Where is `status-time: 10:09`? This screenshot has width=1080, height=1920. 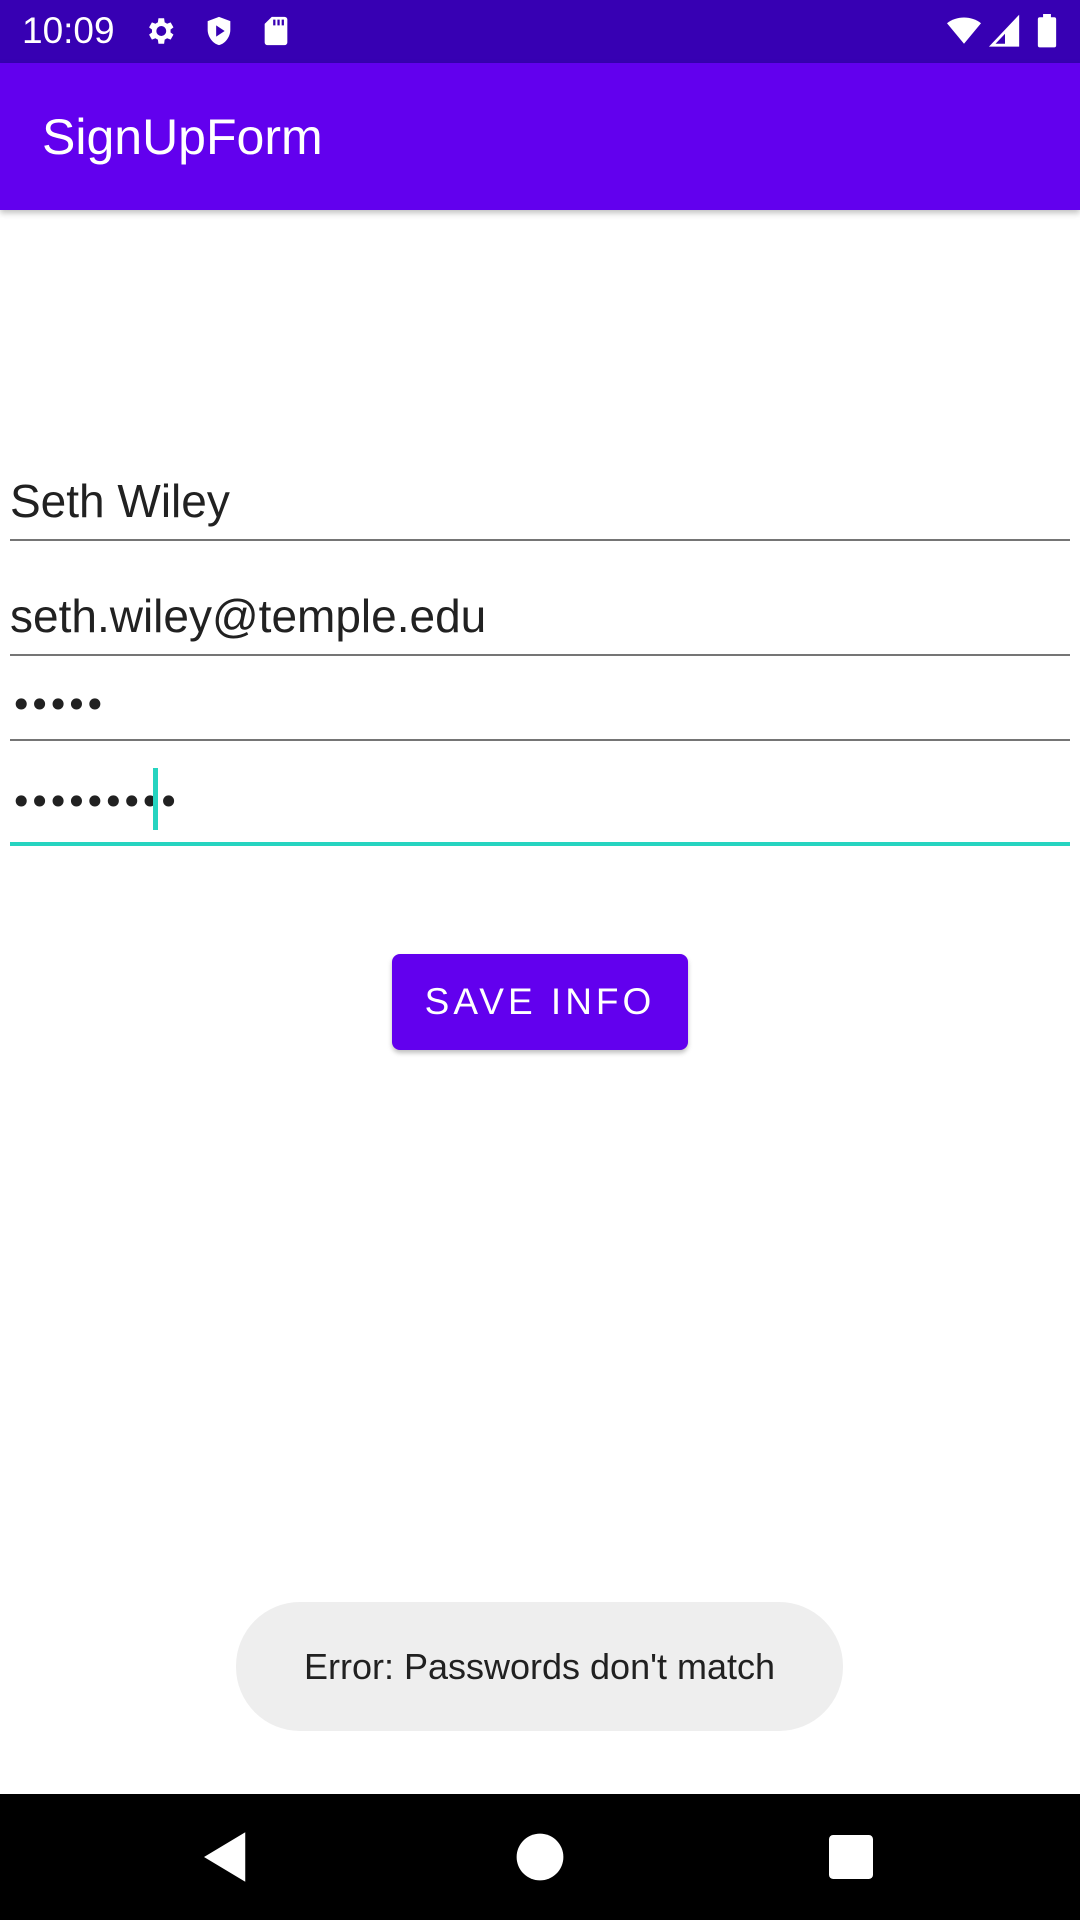 status-time: 10:09 is located at coordinates (68, 30).